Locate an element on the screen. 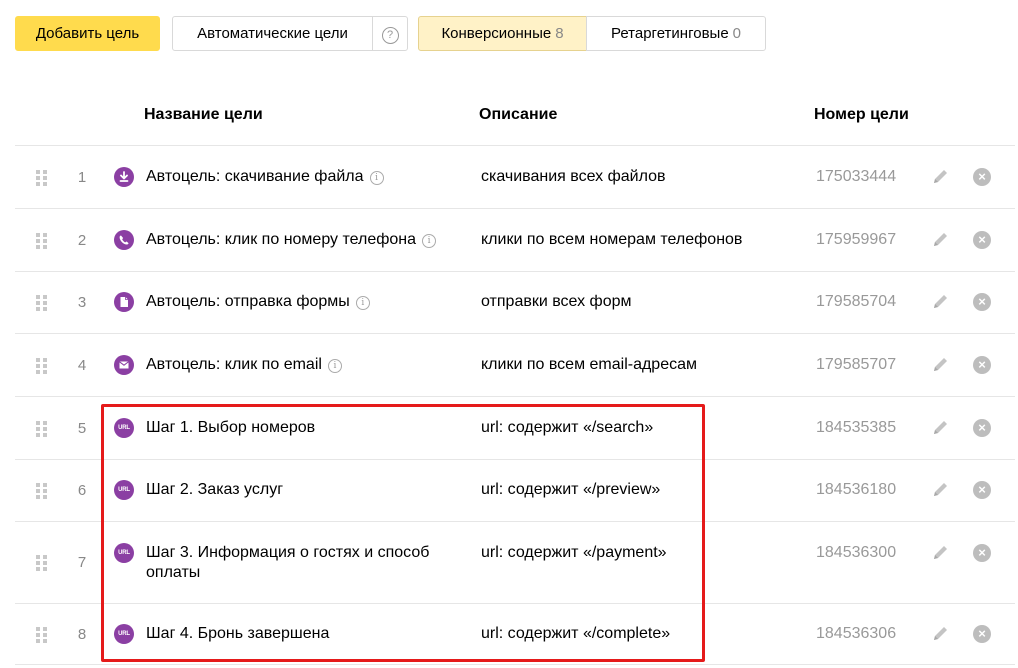 Image resolution: width=1018 pixels, height=668 pixels. goal-description: url: содержит «/preview» is located at coordinates (571, 489).